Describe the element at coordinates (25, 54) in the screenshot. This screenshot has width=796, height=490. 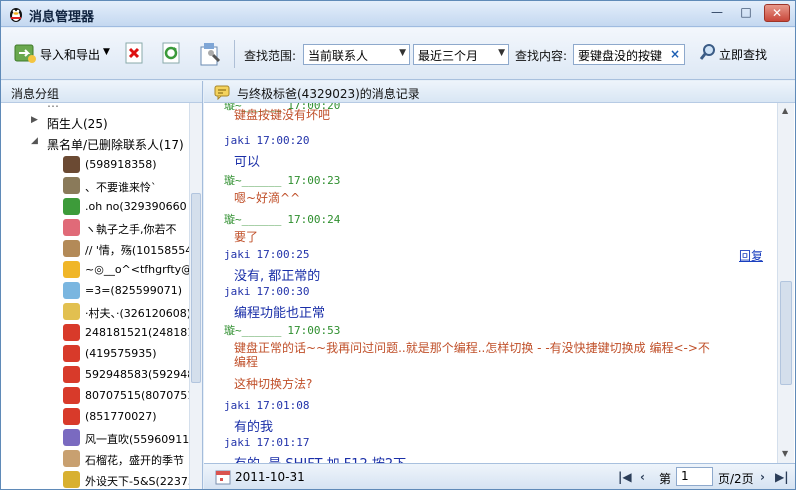
I see `import-export-icon` at that location.